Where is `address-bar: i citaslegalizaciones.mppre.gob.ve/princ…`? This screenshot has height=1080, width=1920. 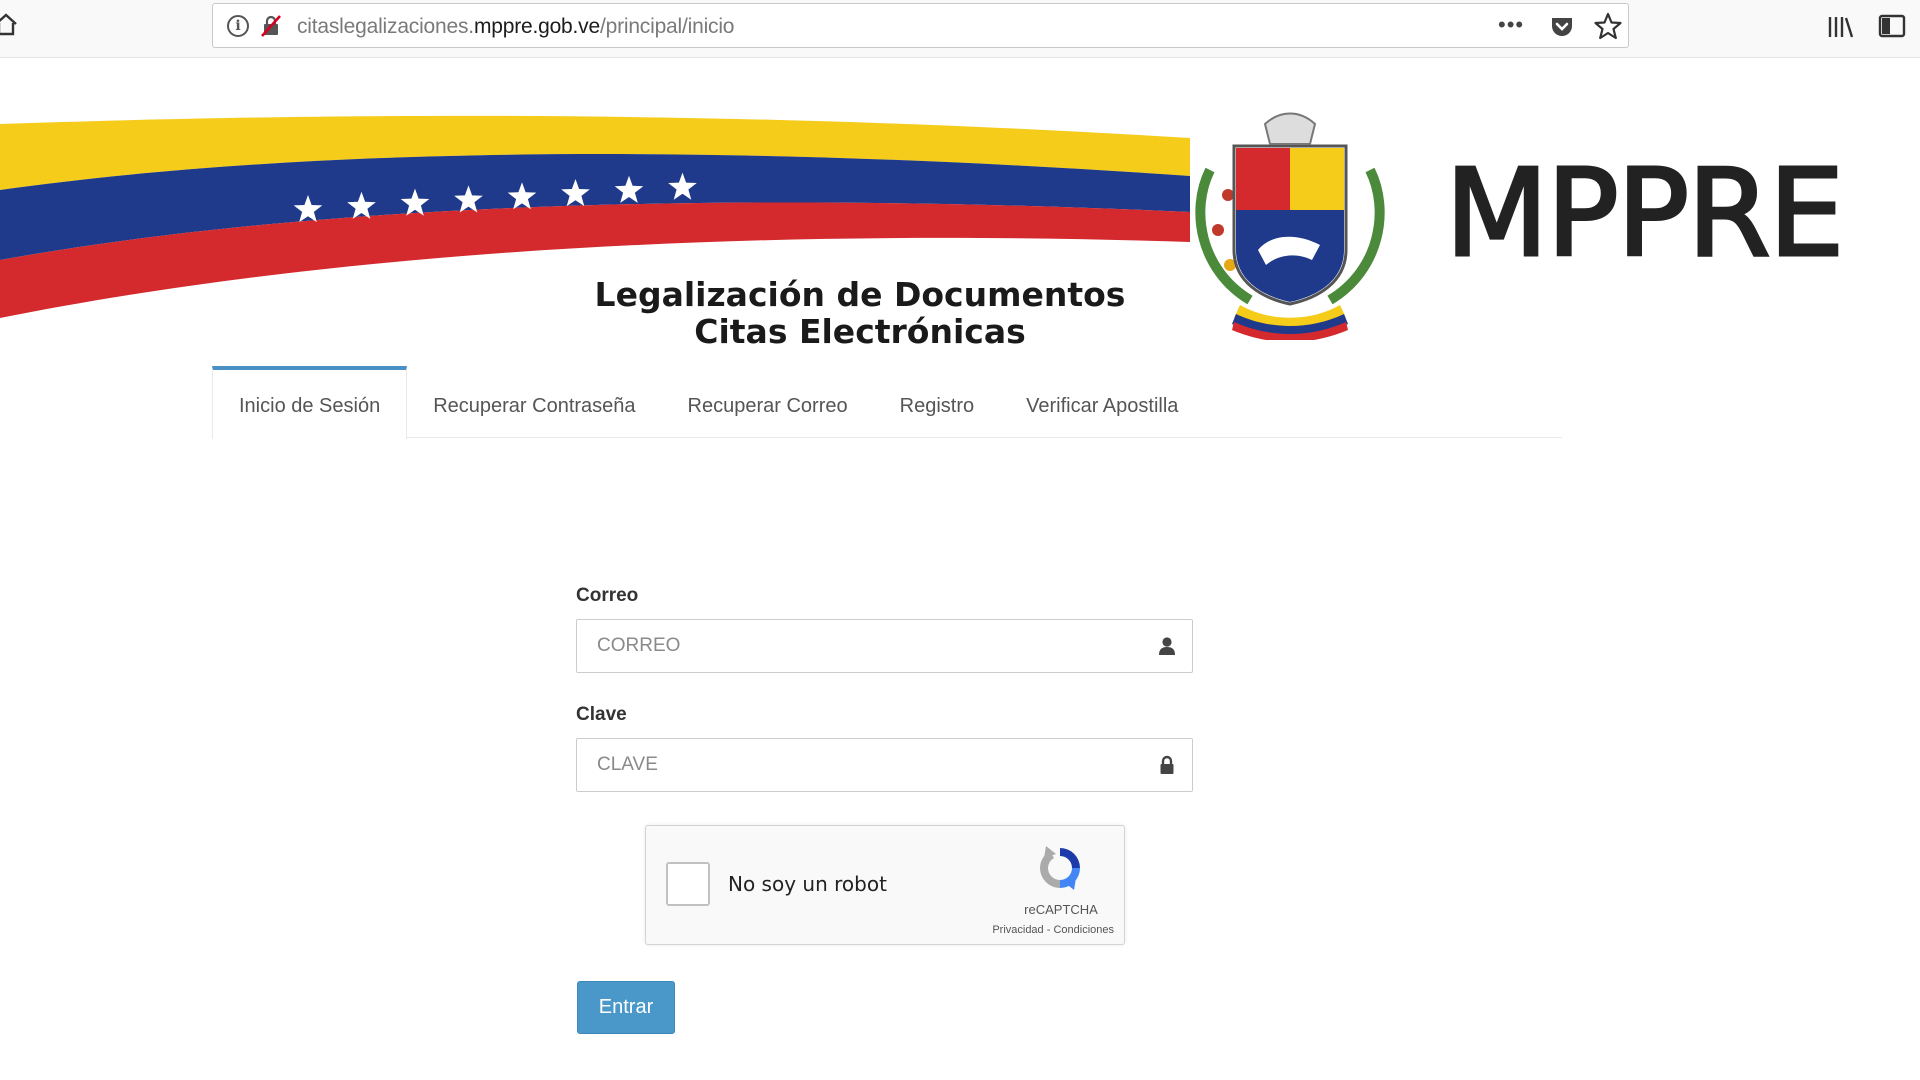
address-bar: i citaslegalizaciones.mppre.gob.ve/princ… is located at coordinates (920, 25).